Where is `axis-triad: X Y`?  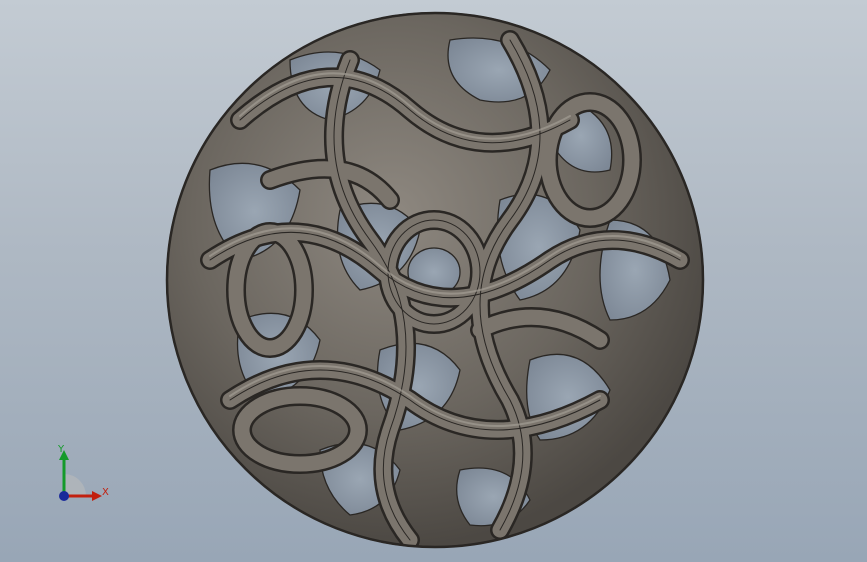
axis-triad: X Y is located at coordinates (85, 473).